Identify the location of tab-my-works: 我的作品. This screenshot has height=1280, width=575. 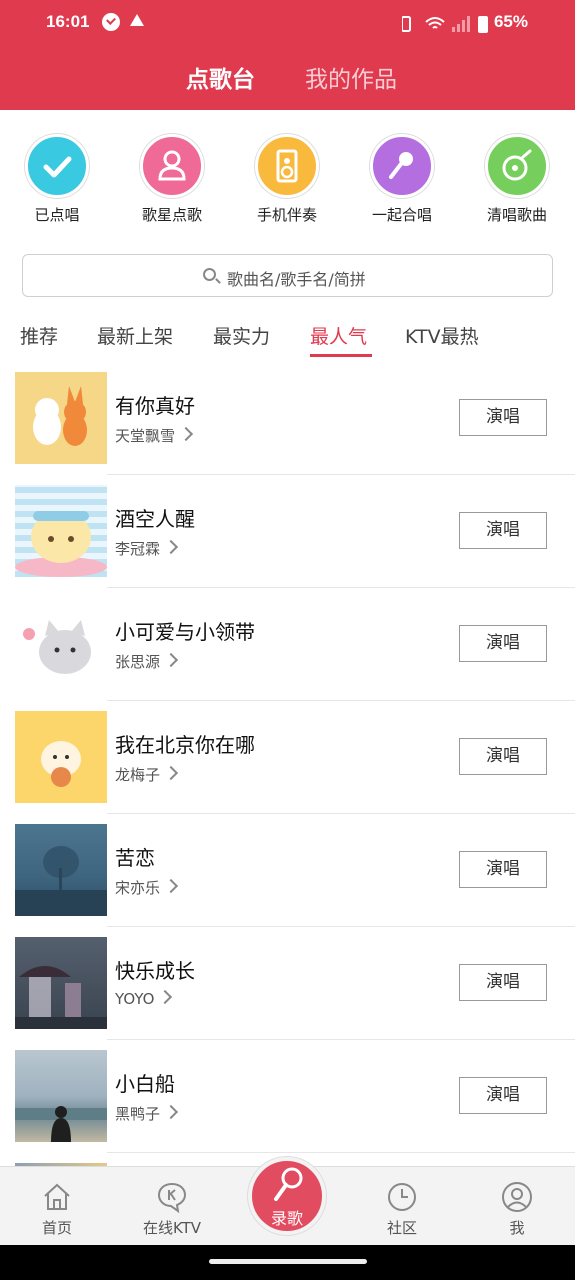
(351, 77).